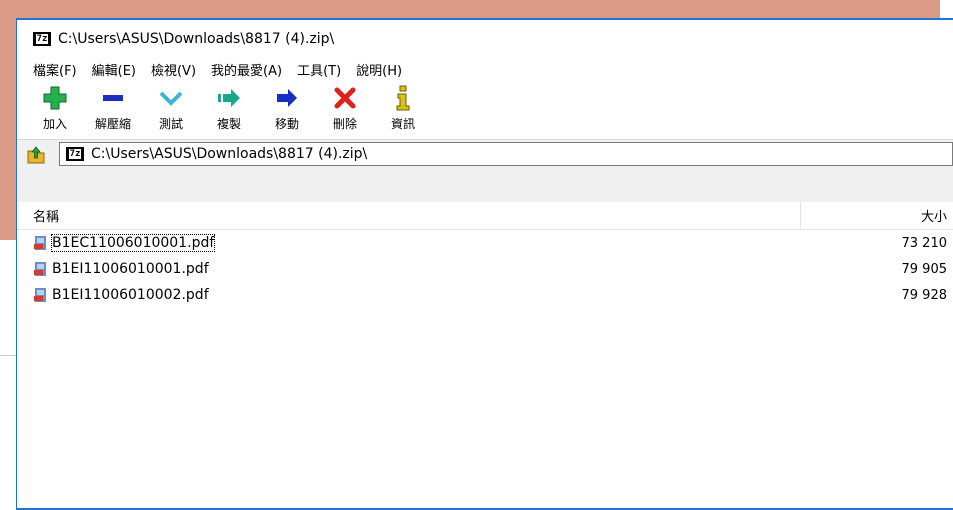 This screenshot has height=510, width=953. What do you see at coordinates (8, 355) in the screenshot?
I see `background-divider` at bounding box center [8, 355].